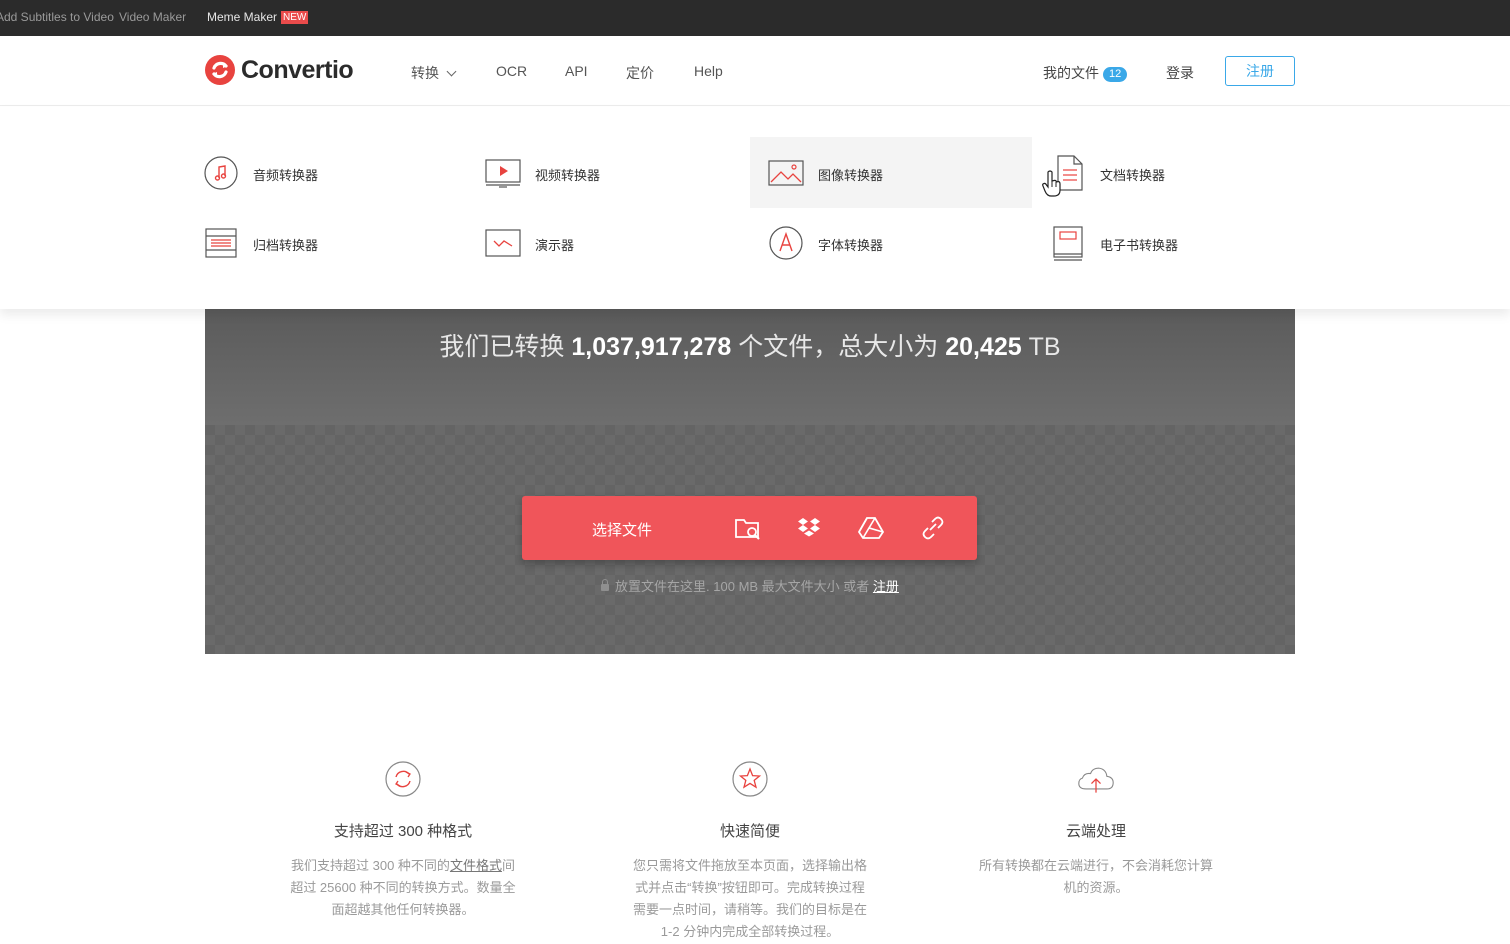  What do you see at coordinates (651, 347) in the screenshot?
I see `files-converted-count: 1,037,917,278` at bounding box center [651, 347].